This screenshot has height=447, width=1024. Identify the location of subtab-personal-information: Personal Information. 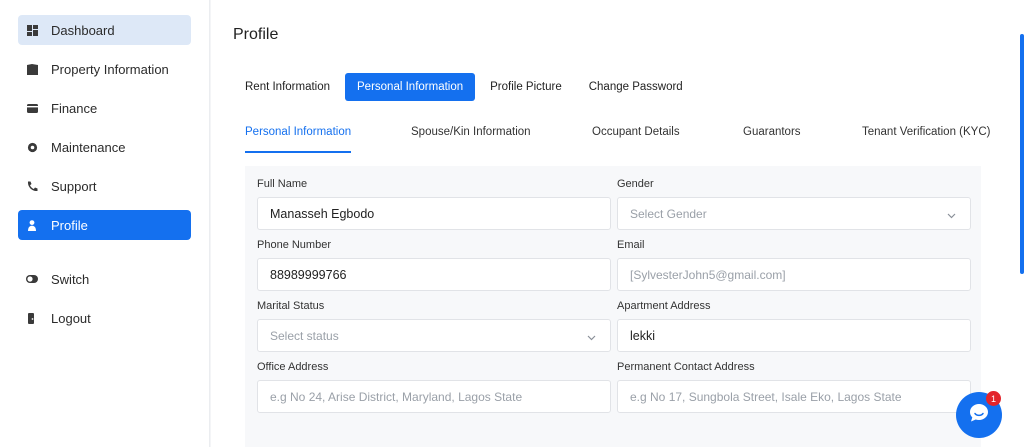
(298, 139).